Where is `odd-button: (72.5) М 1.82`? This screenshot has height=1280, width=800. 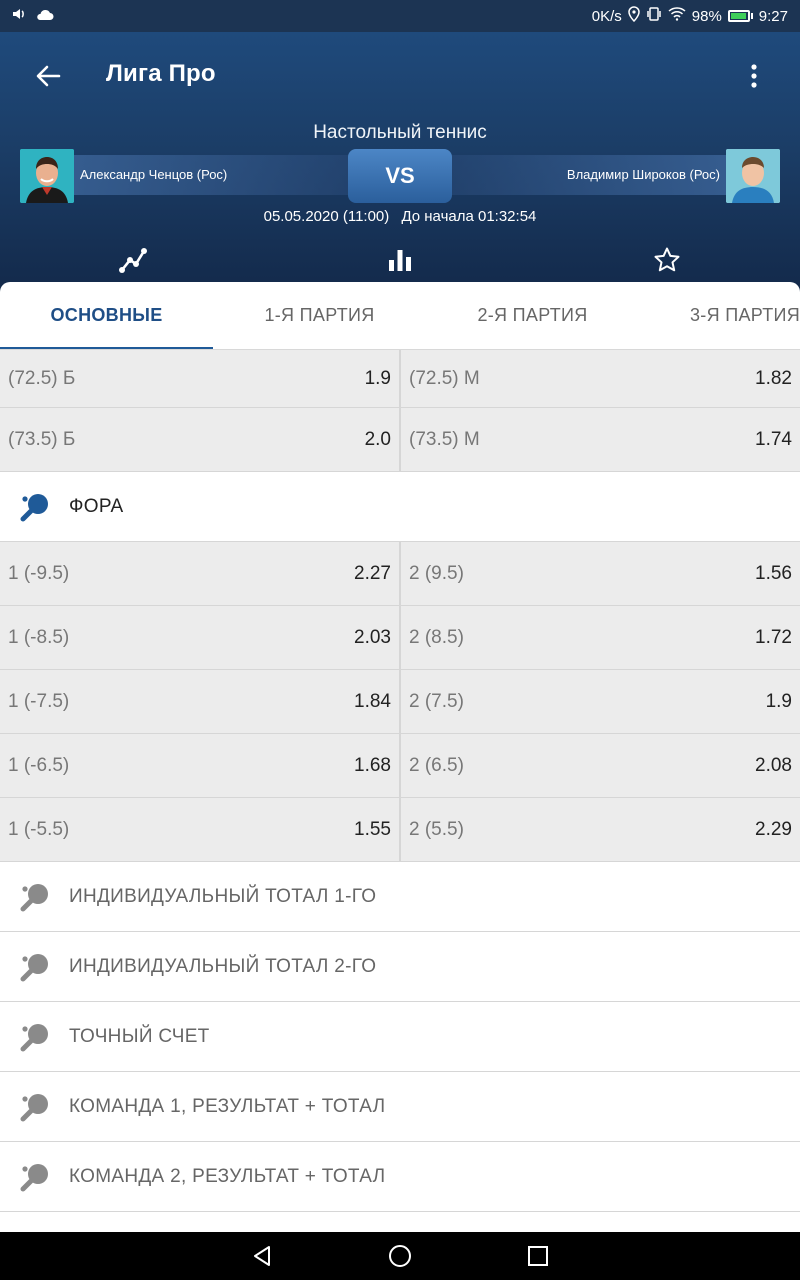 odd-button: (72.5) М 1.82 is located at coordinates (599, 378).